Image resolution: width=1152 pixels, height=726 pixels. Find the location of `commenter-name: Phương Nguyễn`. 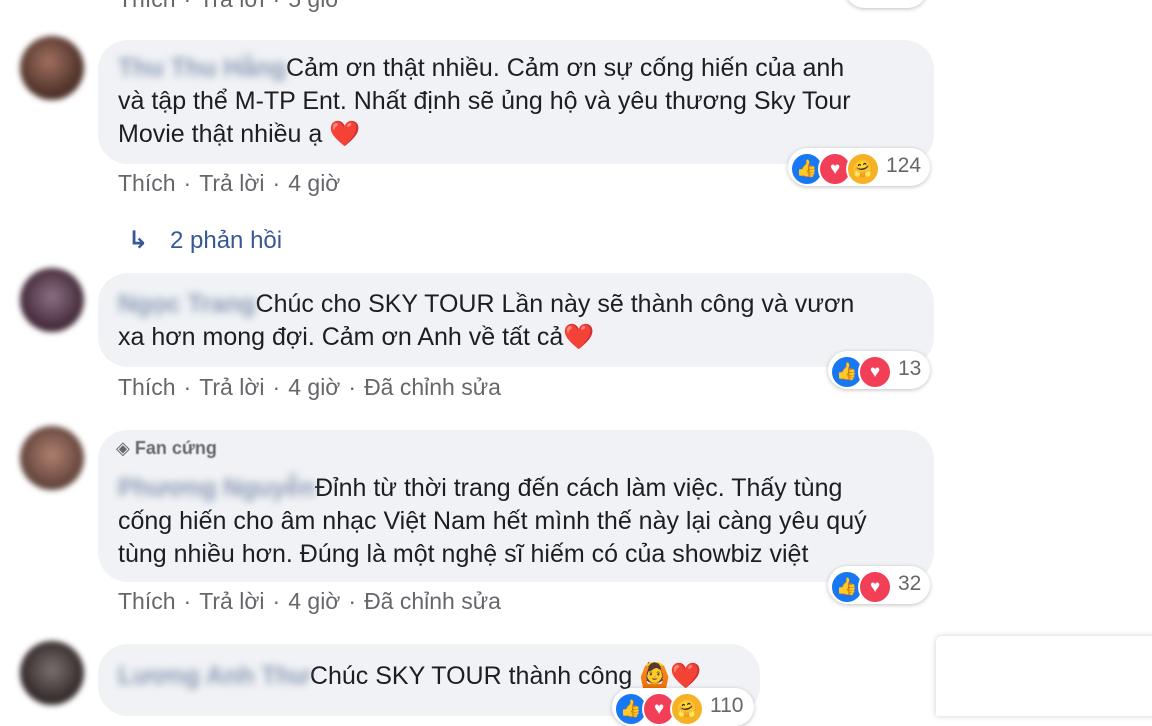

commenter-name: Phương Nguyễn is located at coordinates (216, 488).